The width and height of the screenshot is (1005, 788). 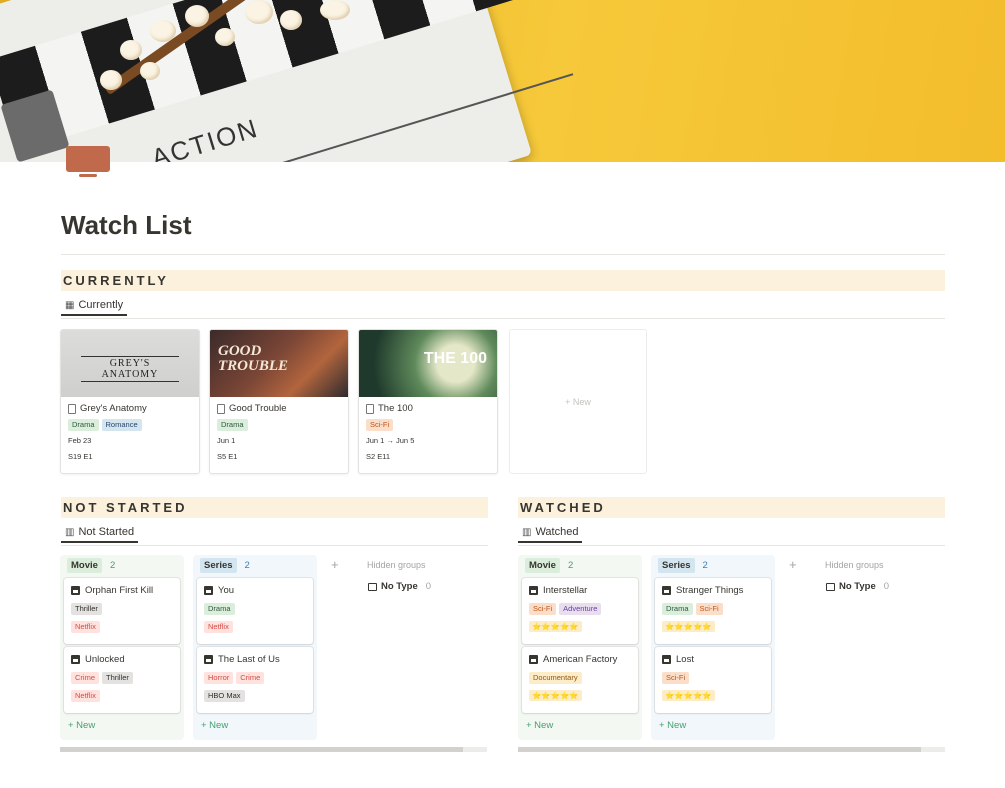 I want to click on card-date: Jun 1 → Jun 5, so click(x=390, y=440).